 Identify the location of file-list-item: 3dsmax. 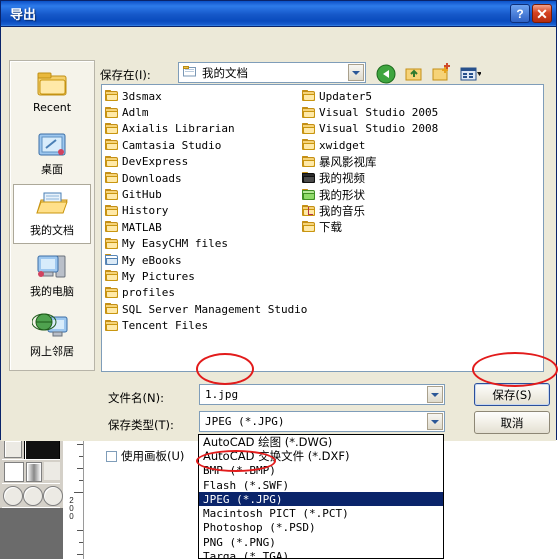
(205, 96).